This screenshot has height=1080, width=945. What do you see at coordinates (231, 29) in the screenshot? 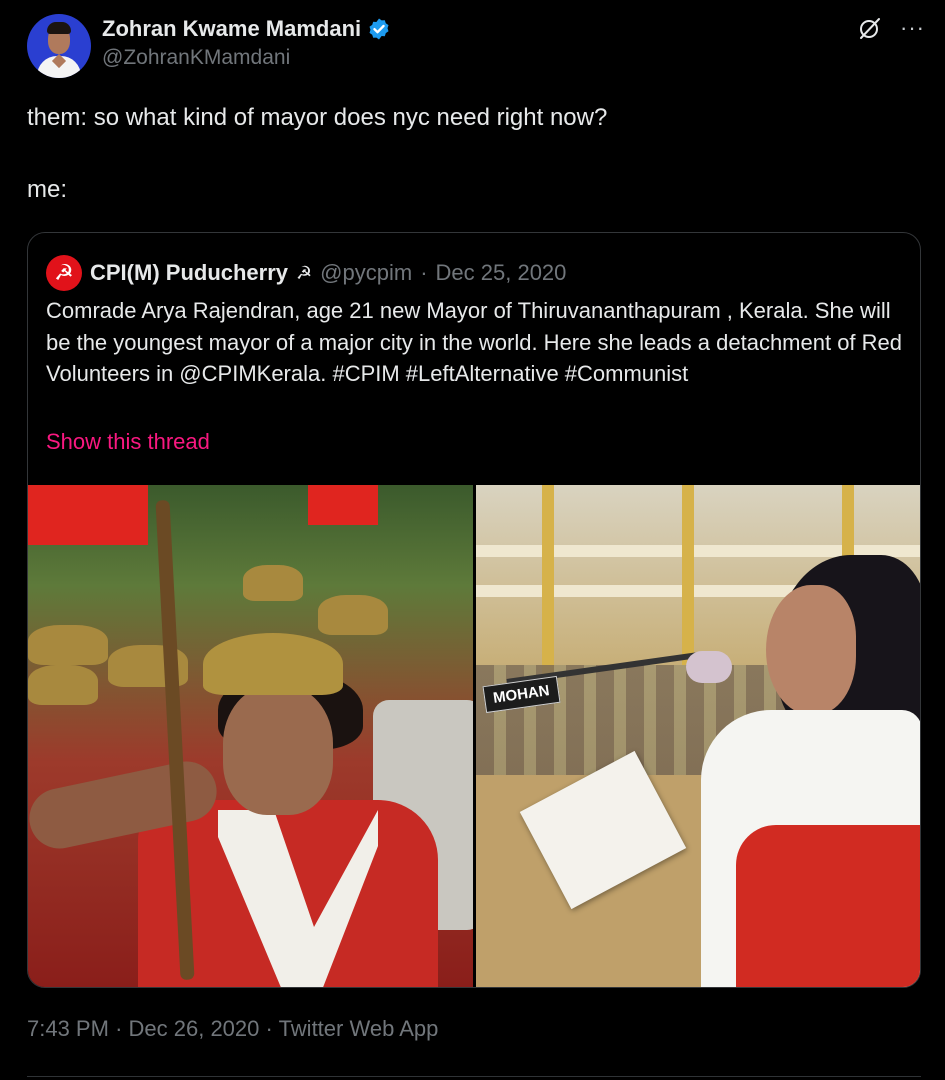
I see `author-display-name: Zohran Kwame Mamdani` at bounding box center [231, 29].